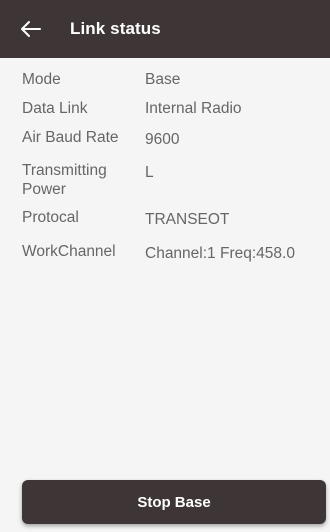 The image size is (330, 532). What do you see at coordinates (174, 502) in the screenshot?
I see `stop-base-button: Stop Base` at bounding box center [174, 502].